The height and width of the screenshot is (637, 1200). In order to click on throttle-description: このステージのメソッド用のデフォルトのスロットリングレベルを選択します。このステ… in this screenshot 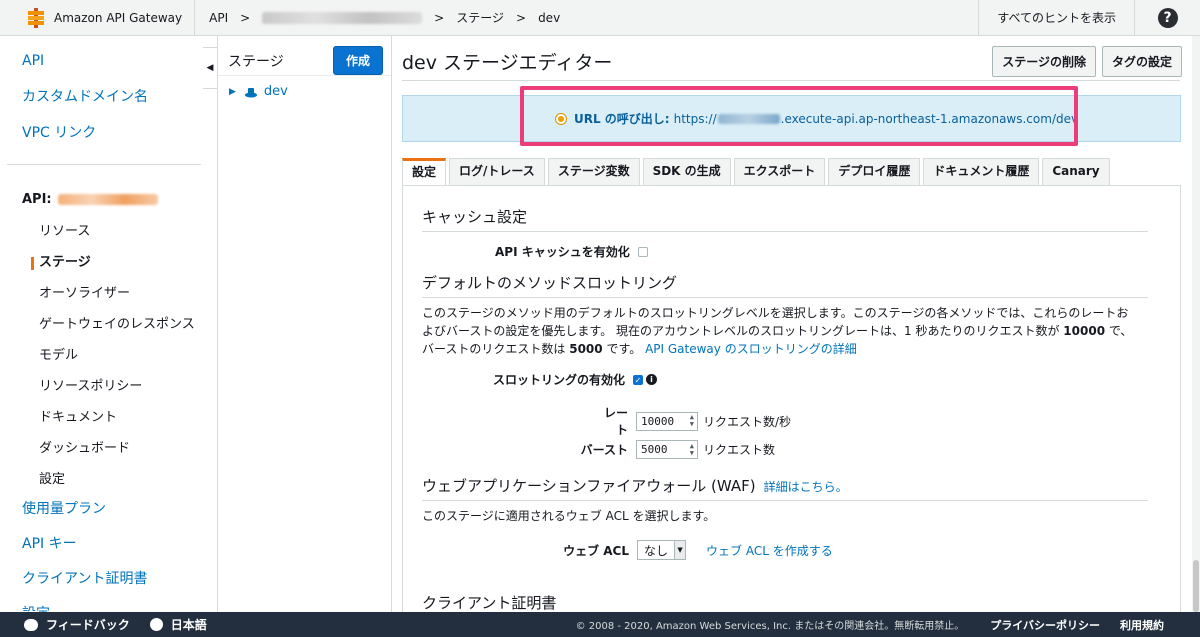, I will do `click(787, 331)`.